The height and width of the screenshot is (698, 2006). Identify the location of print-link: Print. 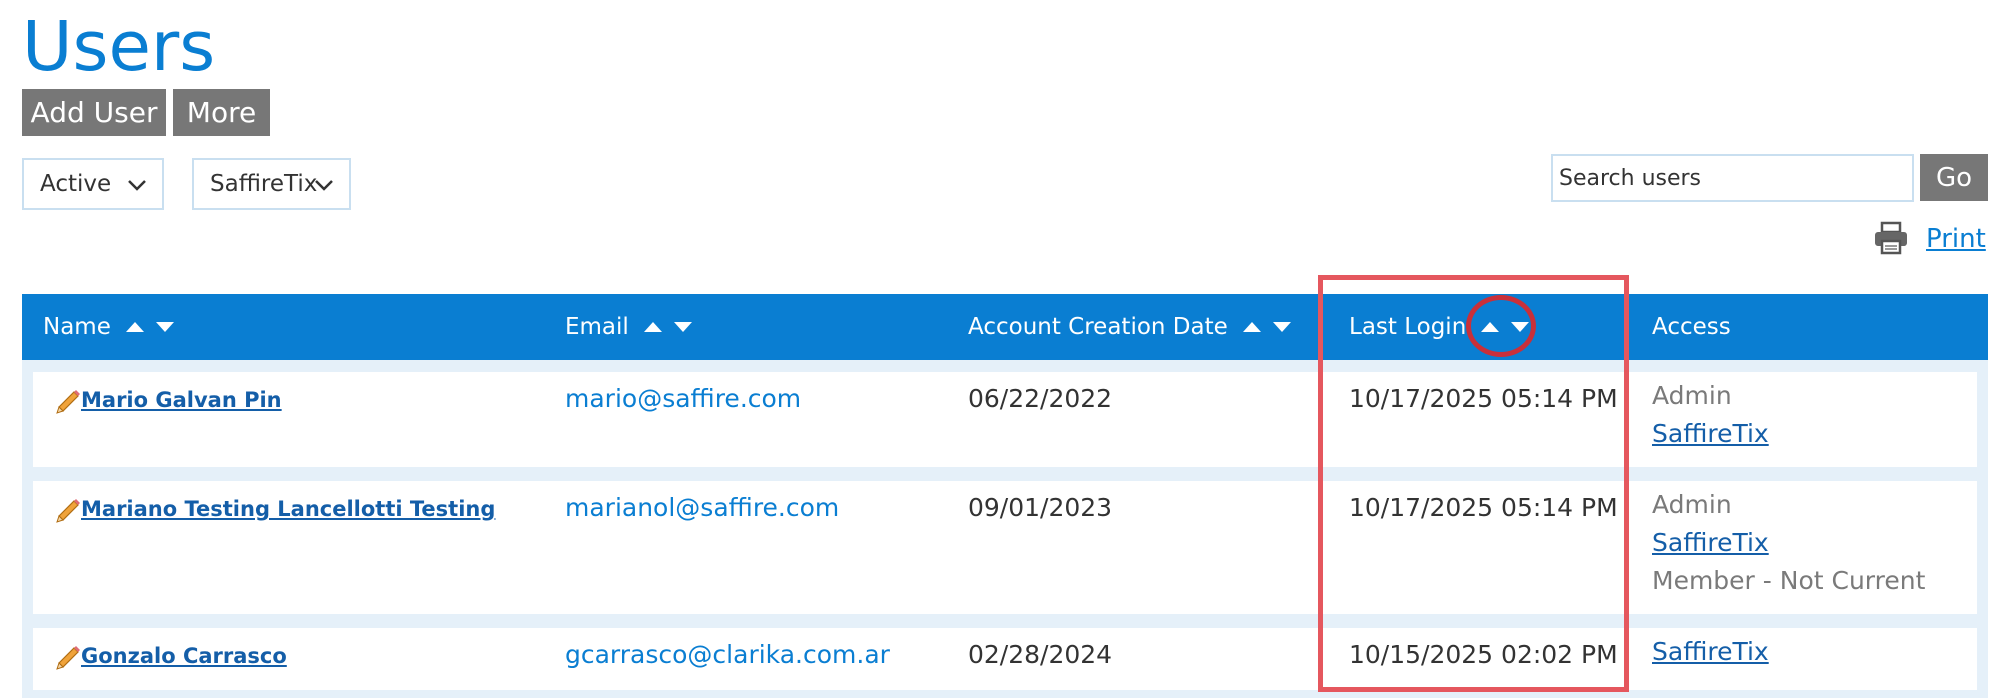
(1956, 239).